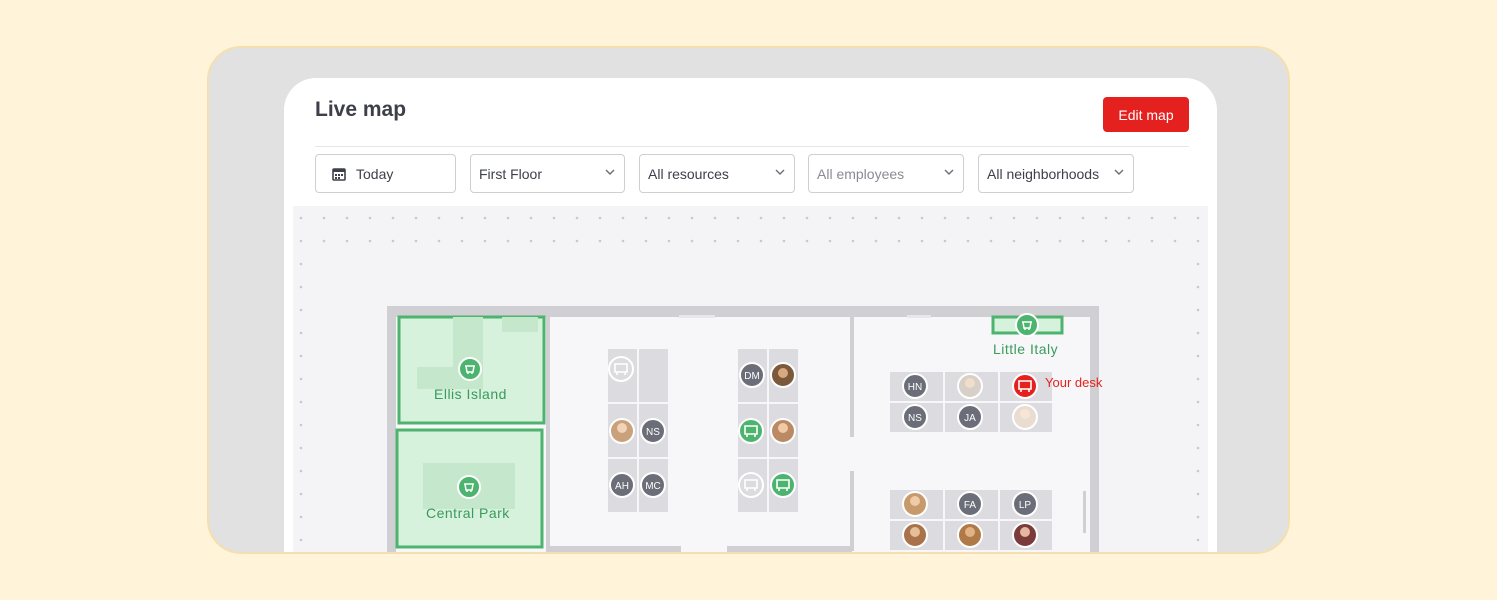 This screenshot has height=600, width=1497. Describe the element at coordinates (375, 173) in the screenshot. I see `date-label: Today` at that location.